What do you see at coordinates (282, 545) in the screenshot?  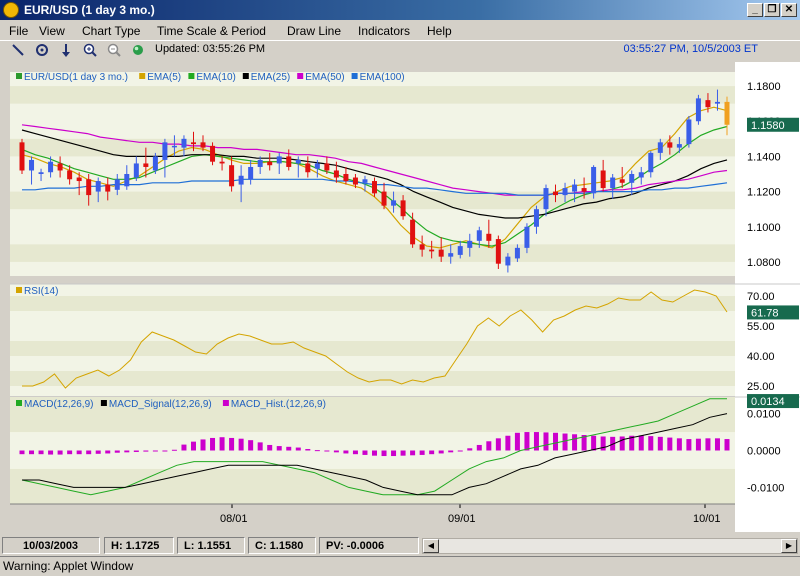 I see `status-close: C: 1.1580` at bounding box center [282, 545].